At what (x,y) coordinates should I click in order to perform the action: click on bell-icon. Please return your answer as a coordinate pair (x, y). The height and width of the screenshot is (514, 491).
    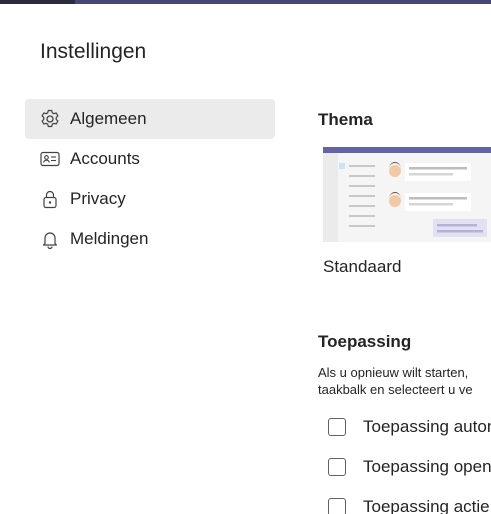
    Looking at the image, I should click on (50, 239).